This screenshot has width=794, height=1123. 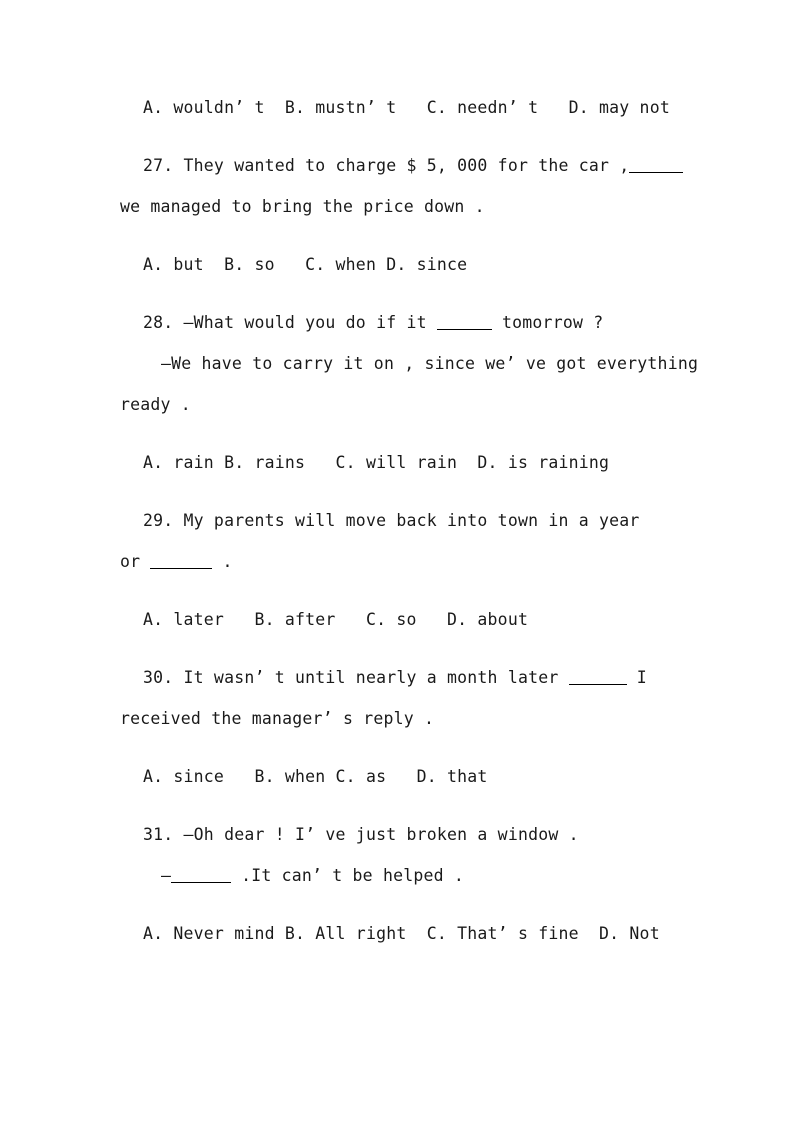 I want to click on question-31-dash: —, so click(x=166, y=875).